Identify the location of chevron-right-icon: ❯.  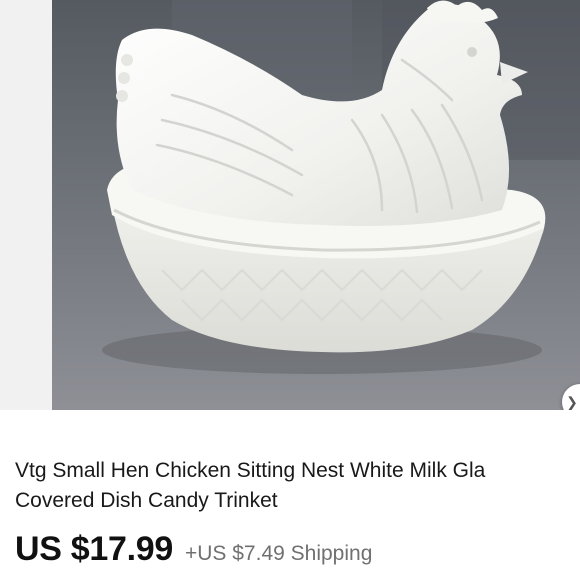
(572, 402).